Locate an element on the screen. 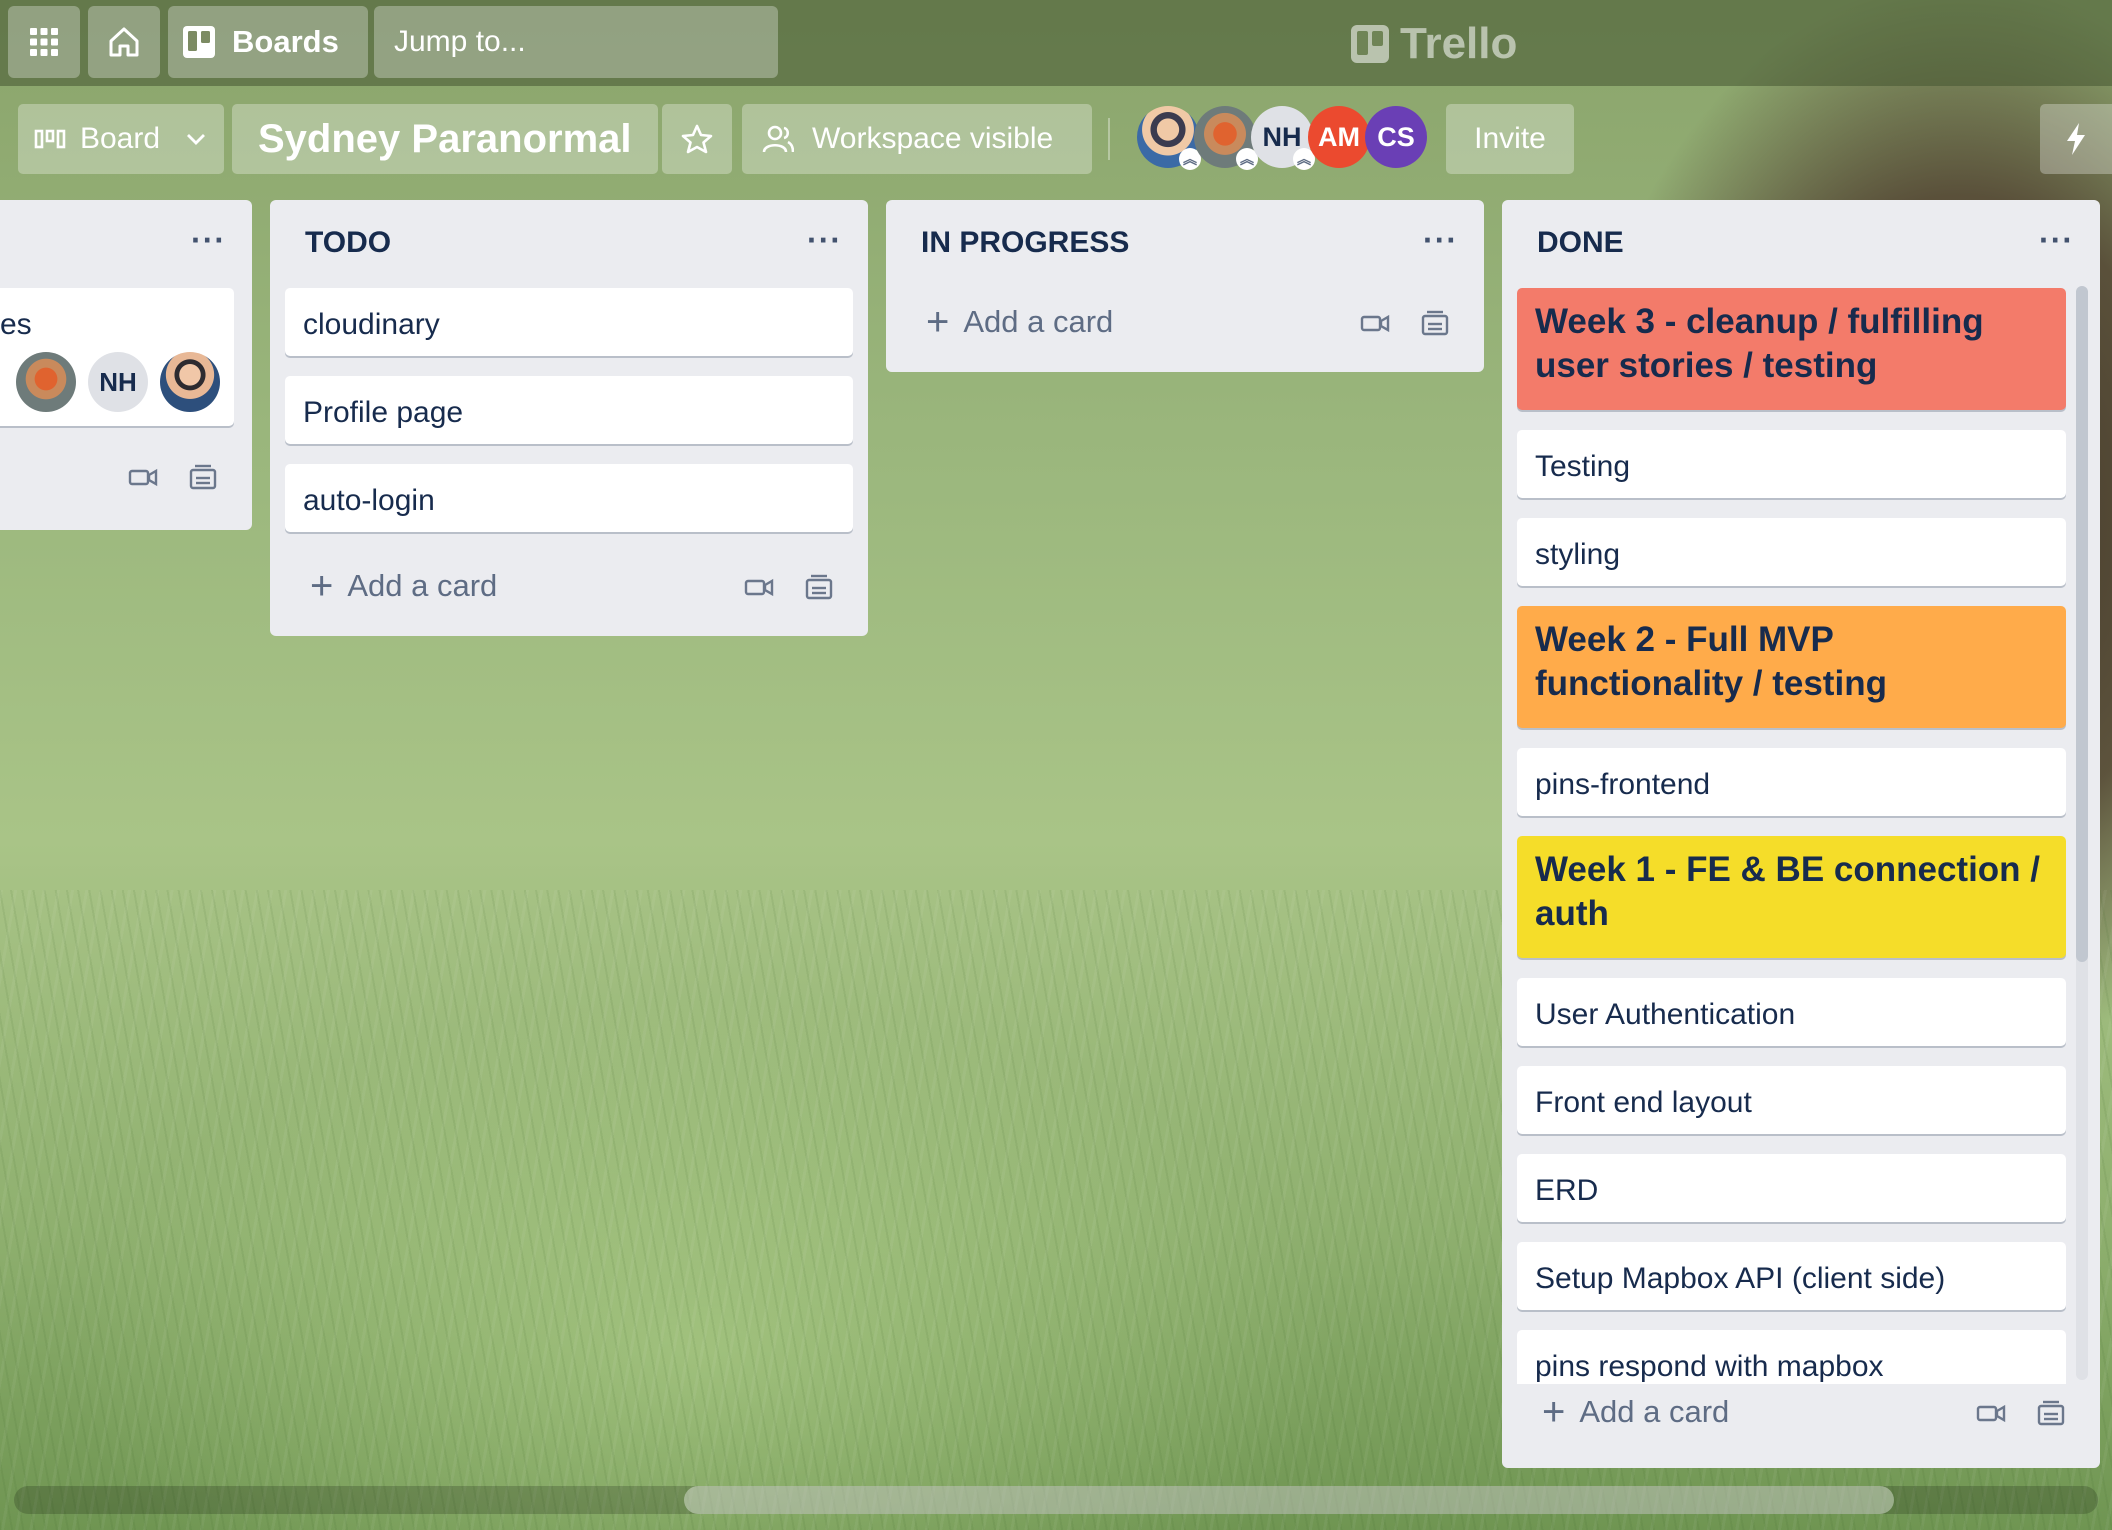 This screenshot has width=2112, height=1530. grid-icon is located at coordinates (44, 42).